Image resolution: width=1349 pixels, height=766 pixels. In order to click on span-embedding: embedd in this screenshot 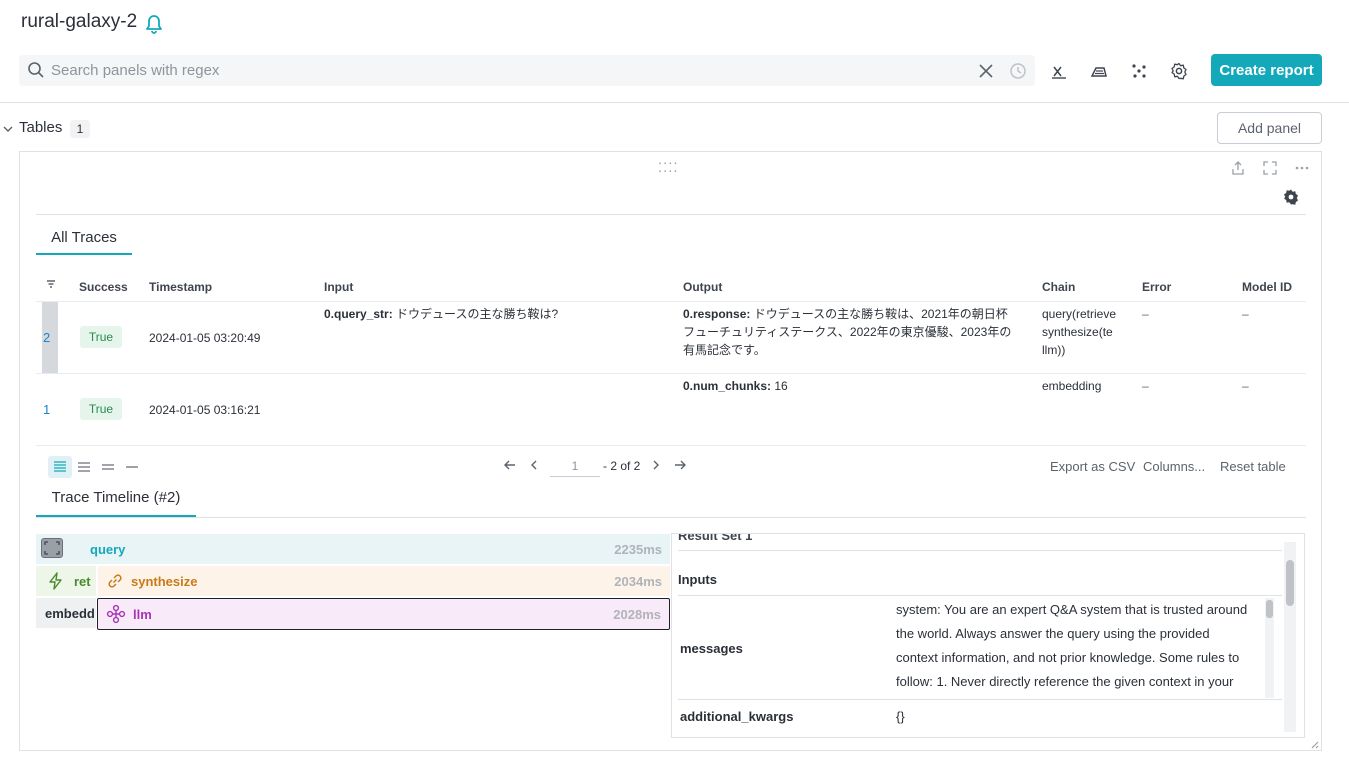, I will do `click(66, 613)`.